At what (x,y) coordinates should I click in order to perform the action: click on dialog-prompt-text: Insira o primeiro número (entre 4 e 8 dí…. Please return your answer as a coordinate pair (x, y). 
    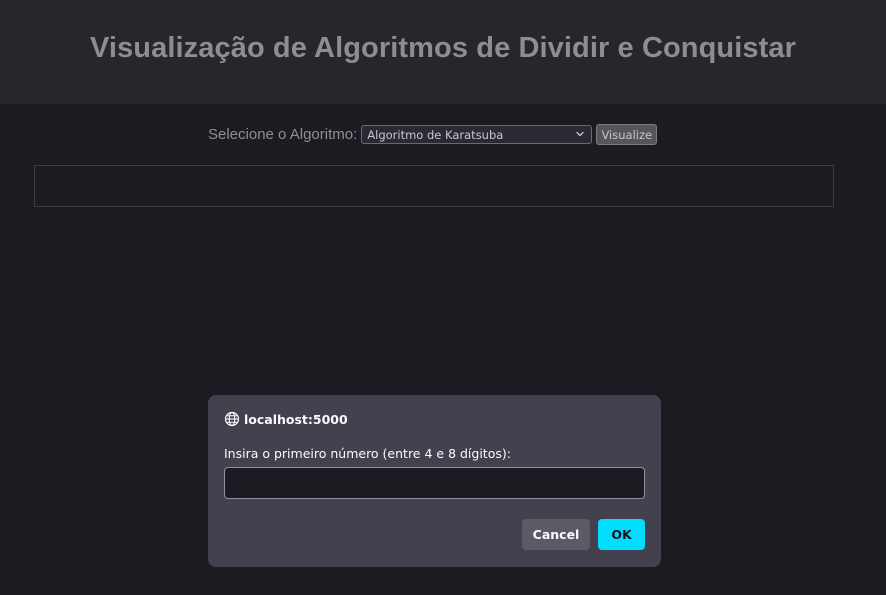
    Looking at the image, I should click on (367, 453).